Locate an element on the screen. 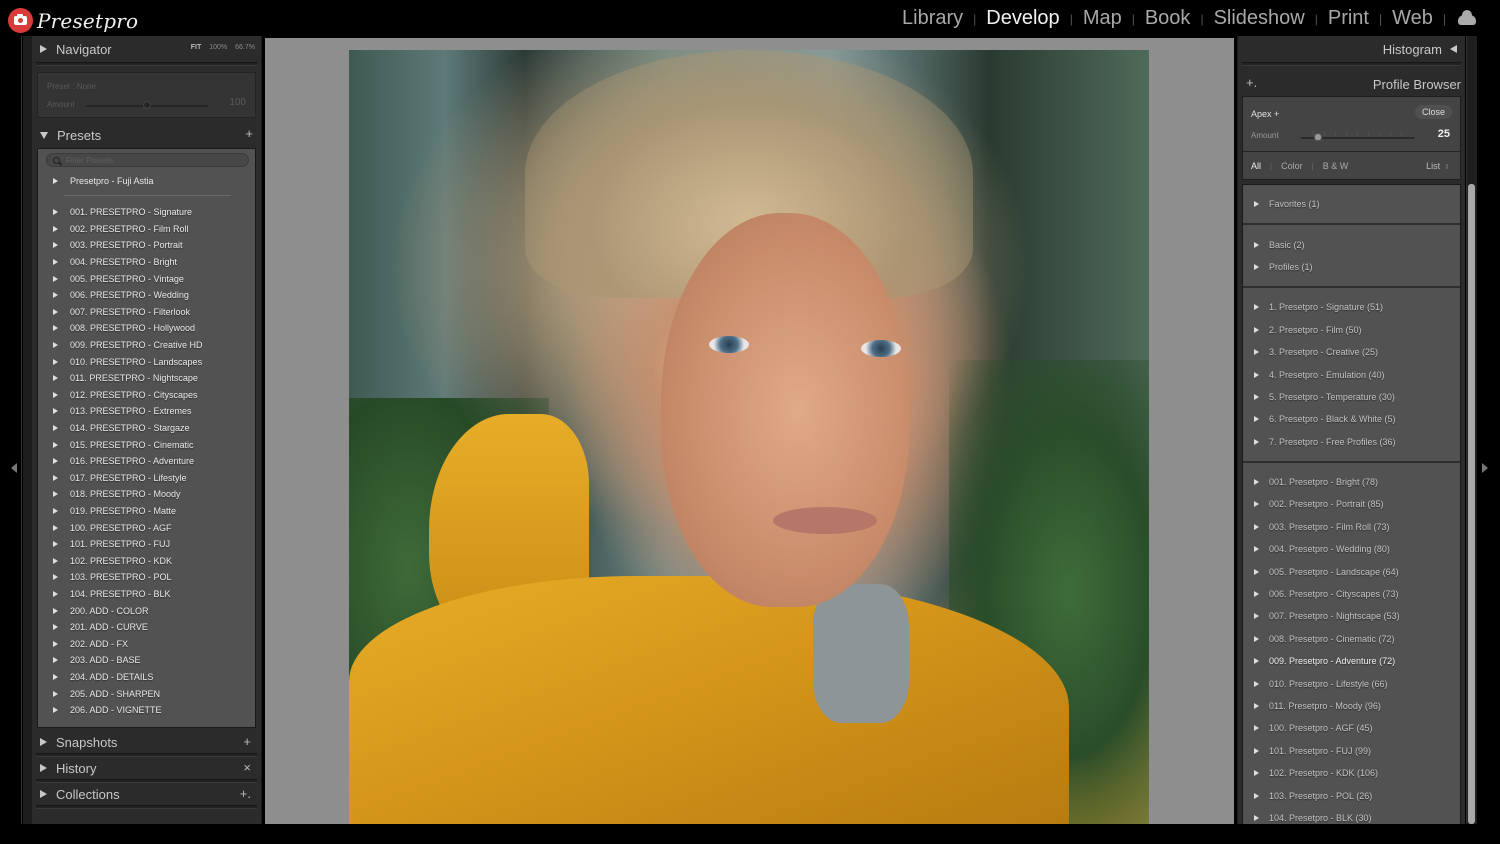  preset-item: 205. ADD - SHARPEN is located at coordinates (146, 693).